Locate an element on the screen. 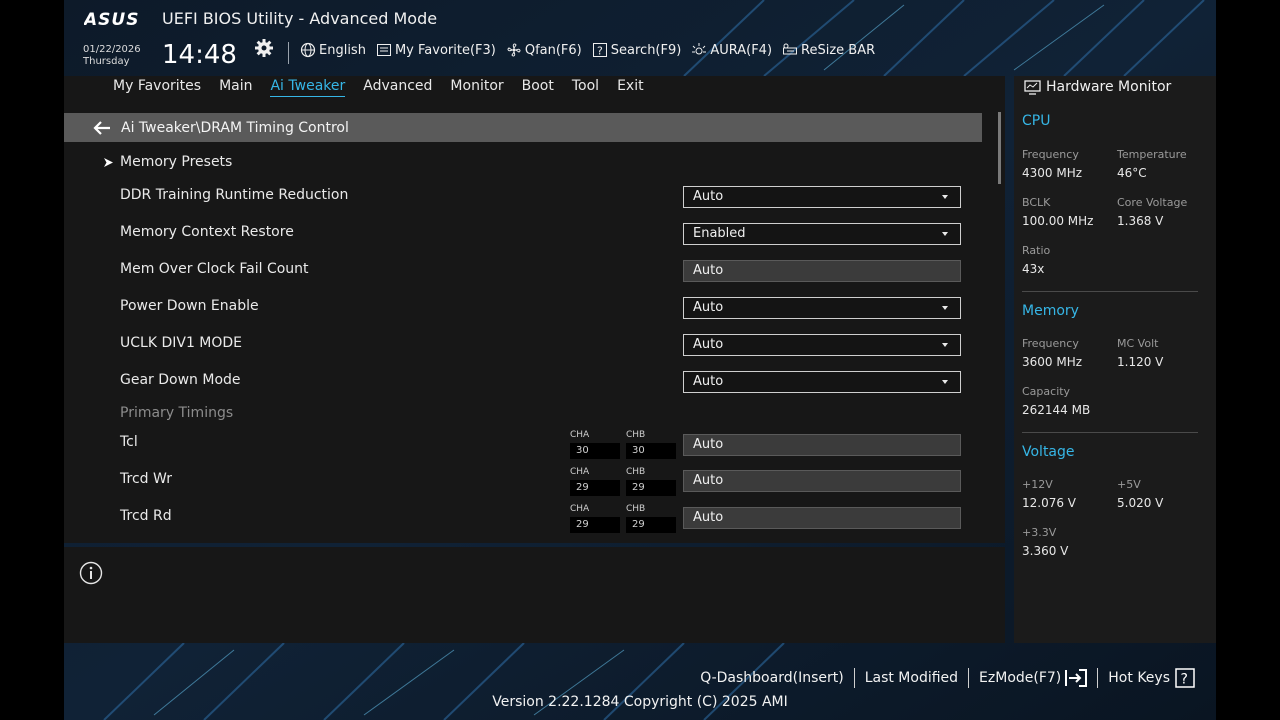  ddr-training-dropdown: Auto is located at coordinates (822, 197).